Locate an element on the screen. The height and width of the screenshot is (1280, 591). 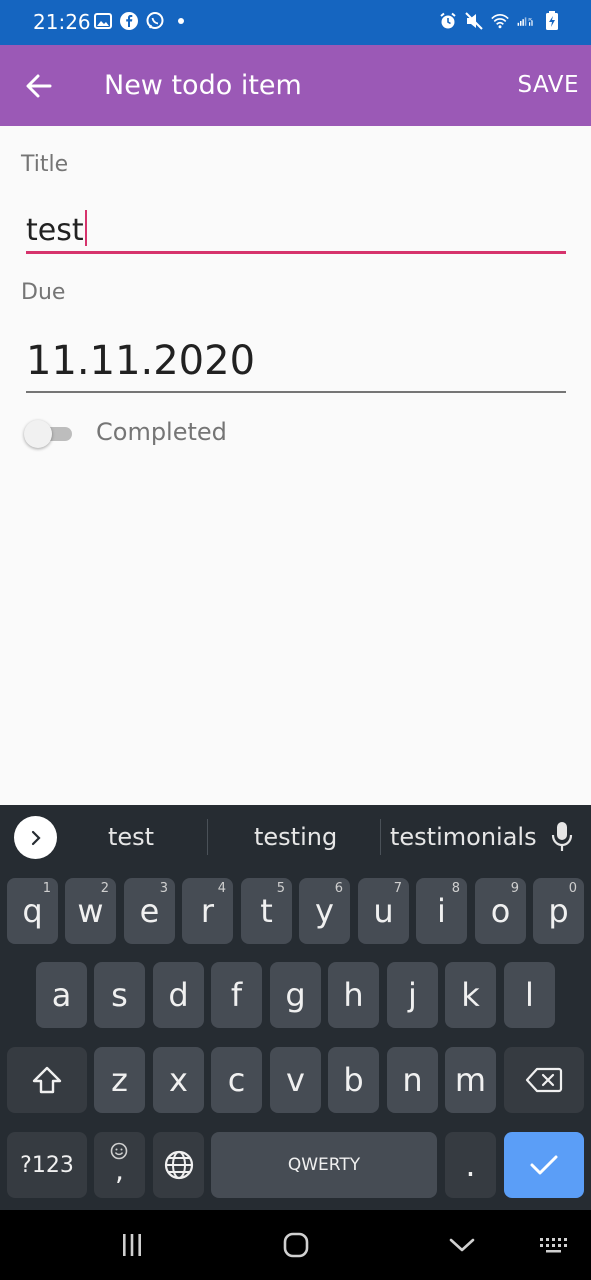
navigation-bar is located at coordinates (295, 1245).